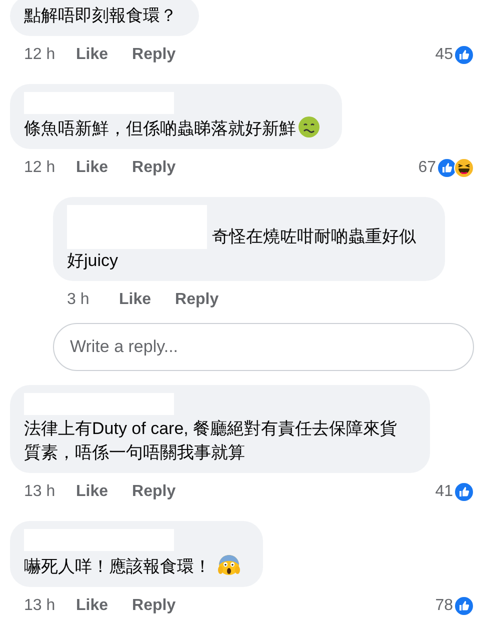  Describe the element at coordinates (427, 168) in the screenshot. I see `reaction-count: 67` at that location.